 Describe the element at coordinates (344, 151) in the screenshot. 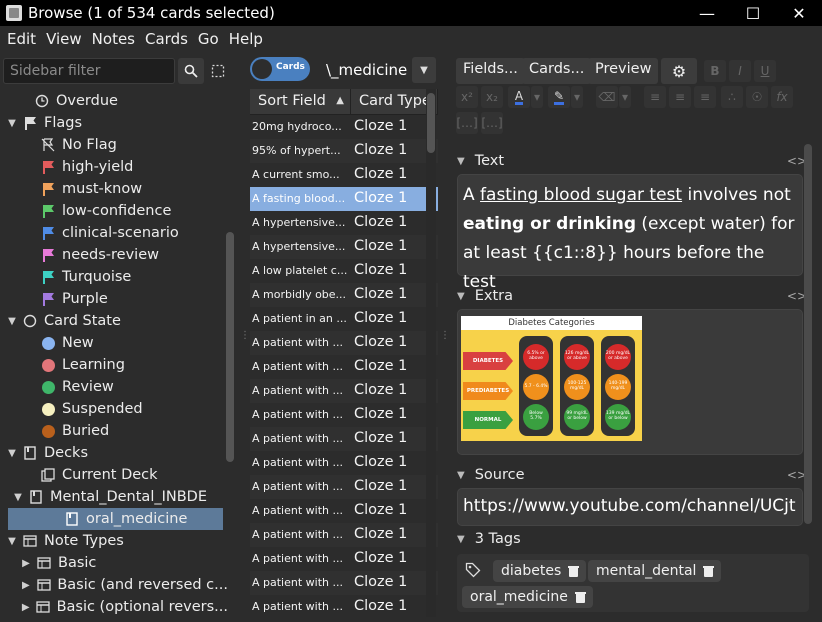

I see `table-row: 95% of hypert... Cloze 1` at that location.